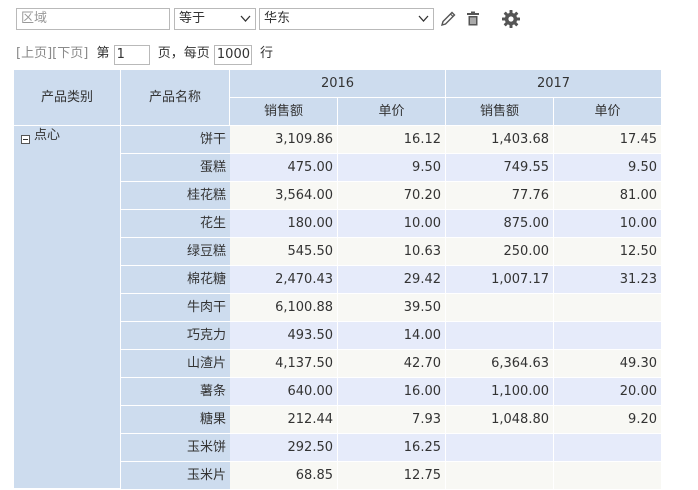 Image resolution: width=698 pixels, height=490 pixels. What do you see at coordinates (392, 252) in the screenshot?
I see `price-2016-cell: 10.63` at bounding box center [392, 252].